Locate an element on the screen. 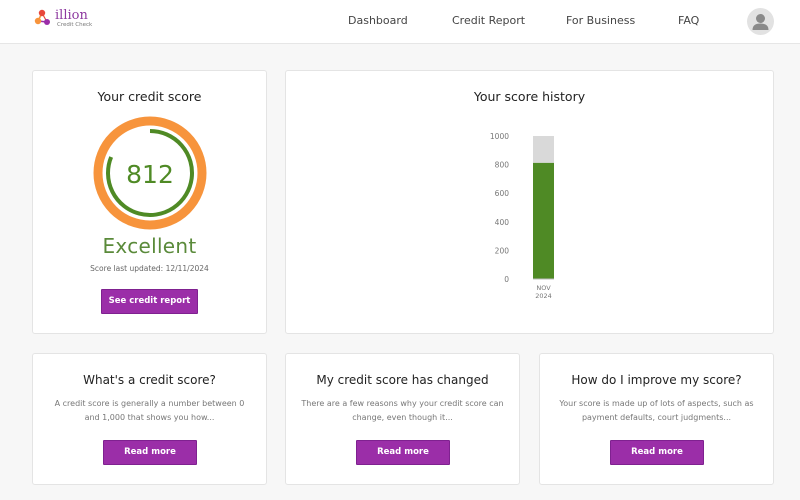 This screenshot has height=500, width=800. y-tick-label: 400 is located at coordinates (502, 222).